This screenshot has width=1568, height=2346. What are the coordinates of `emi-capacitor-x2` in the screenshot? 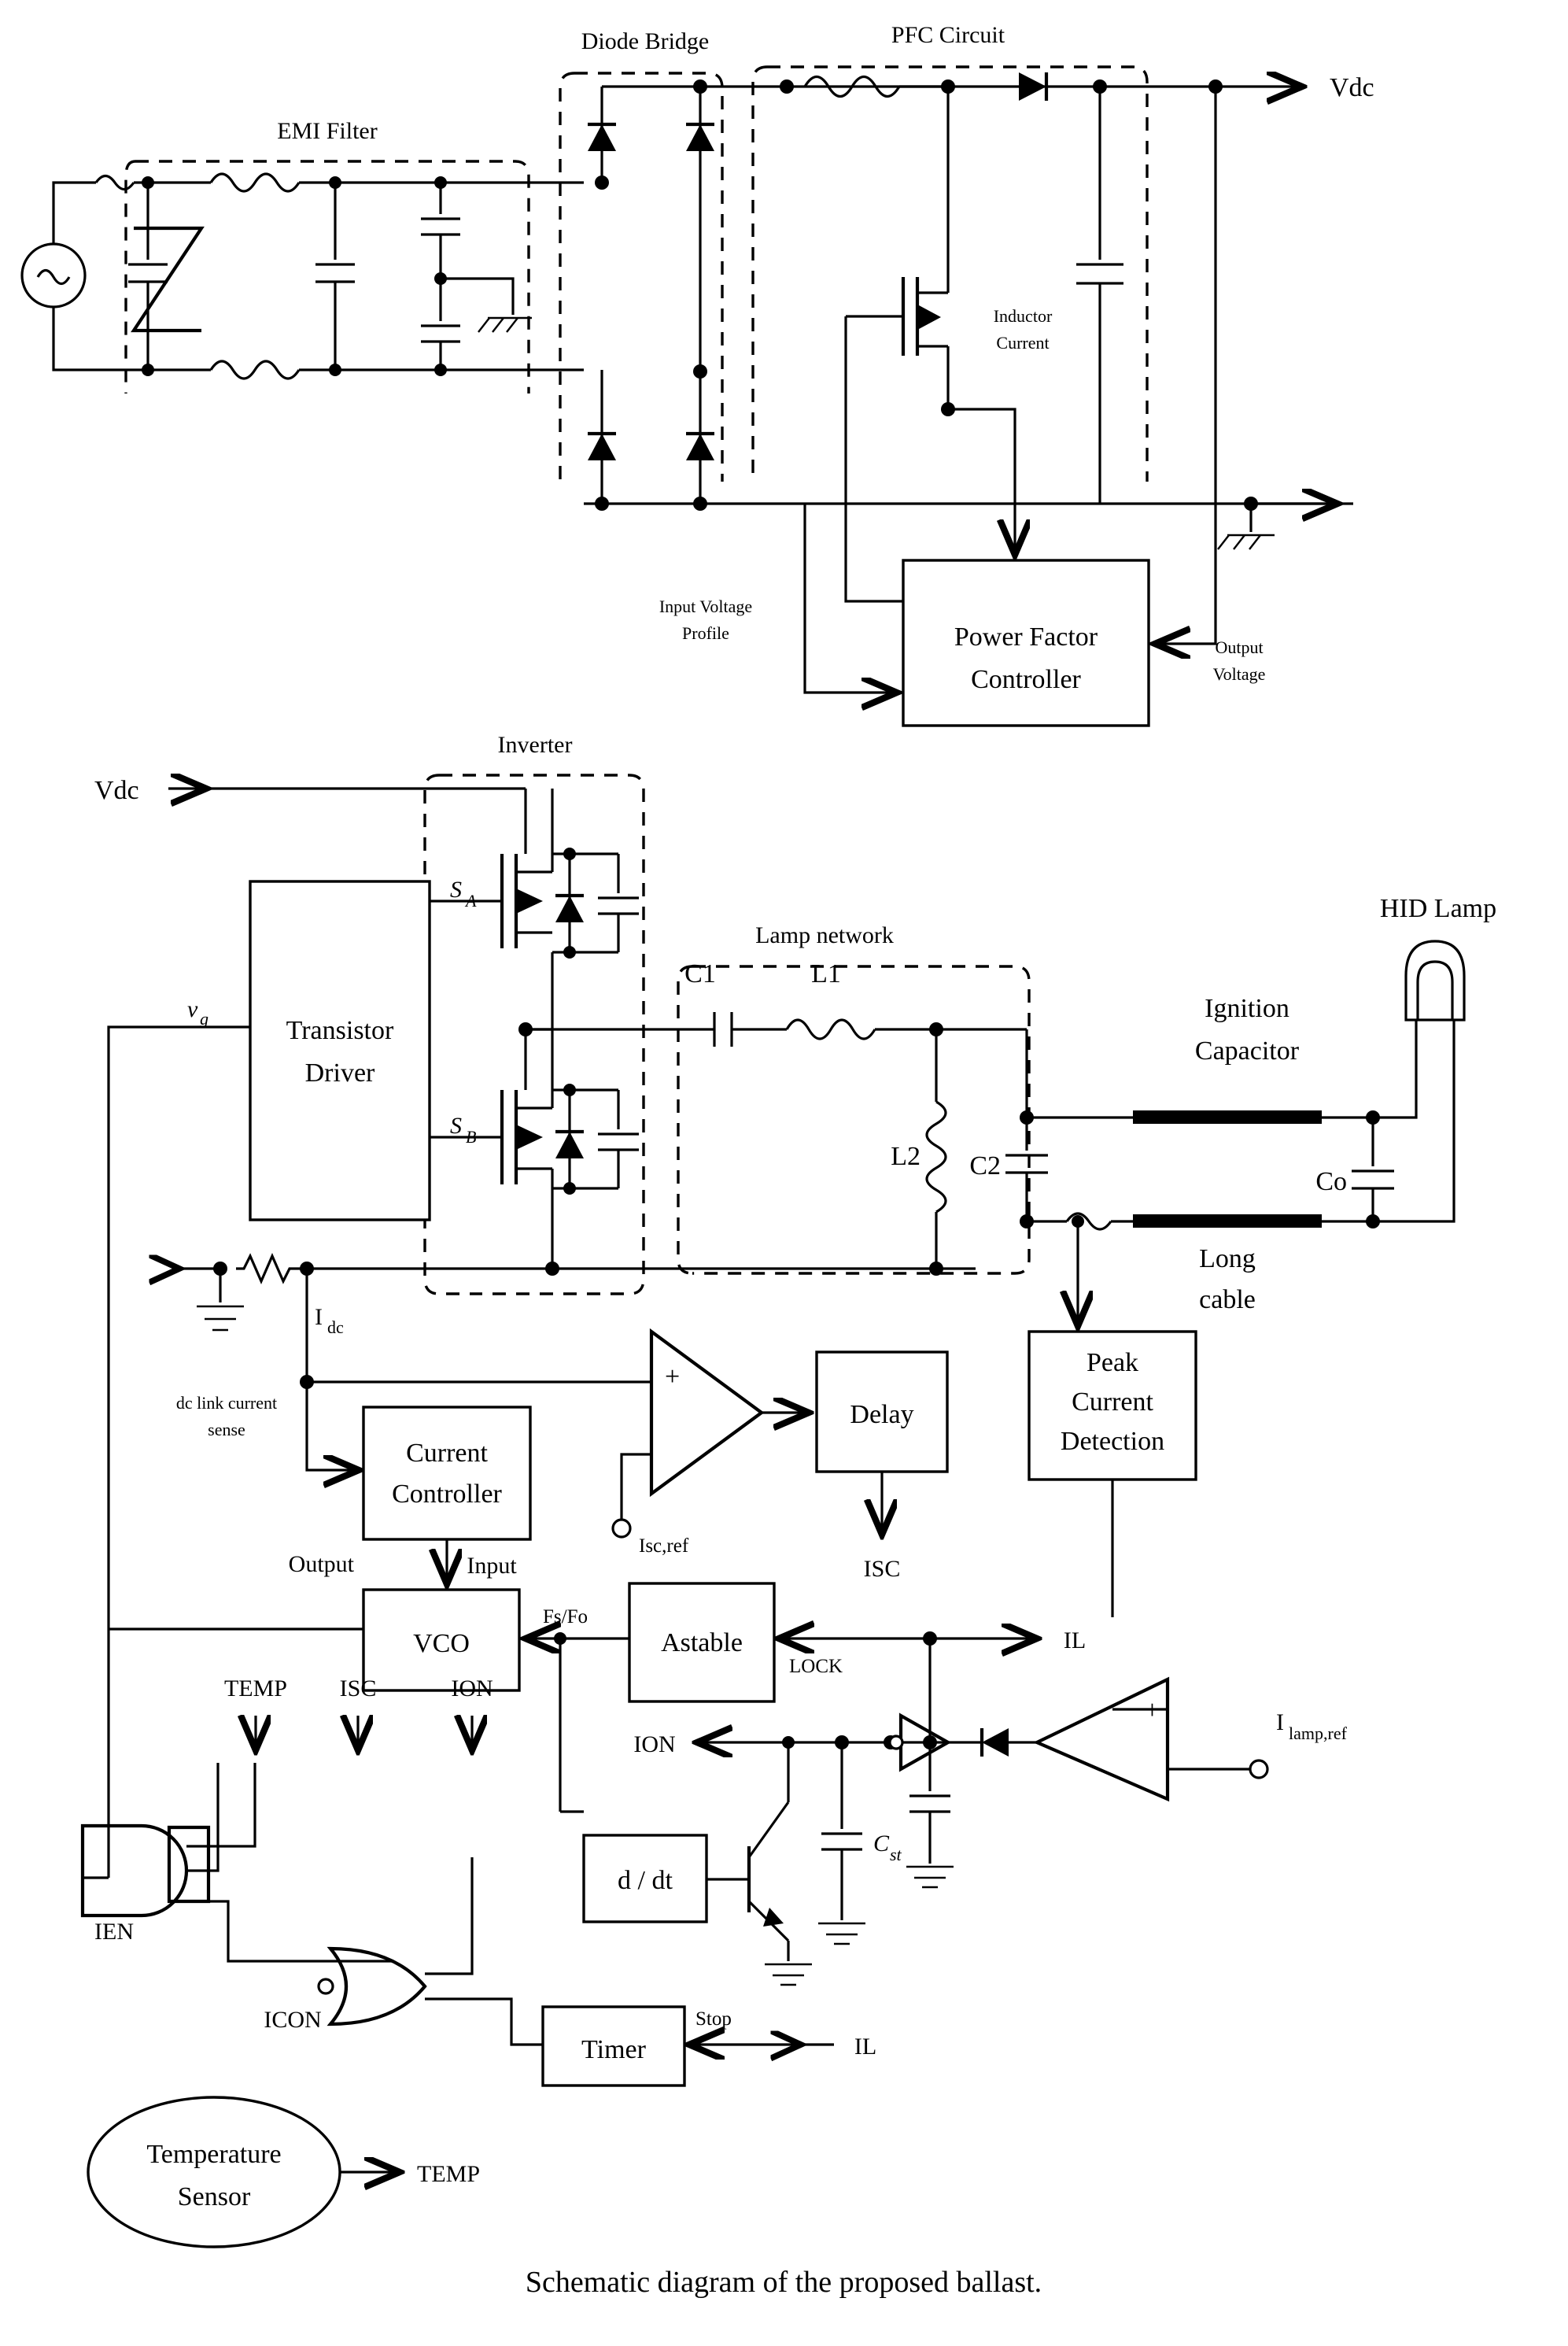 It's located at (335, 276).